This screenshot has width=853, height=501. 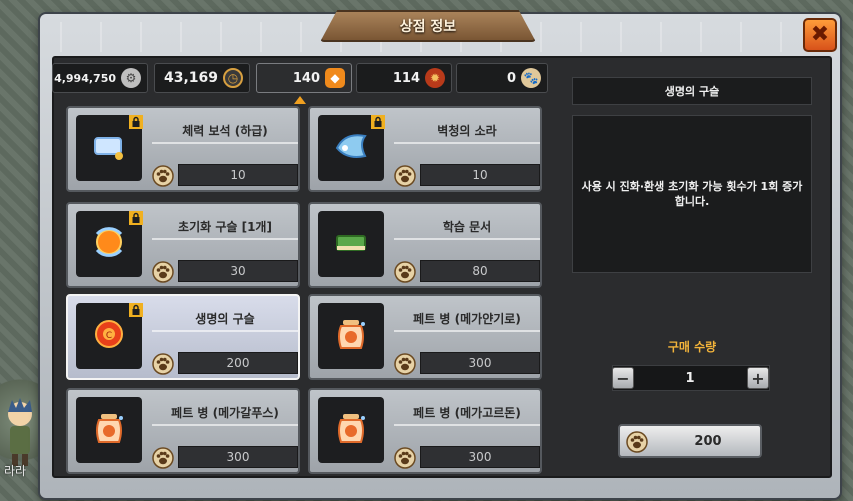 I want to click on buy-button: 200, so click(x=690, y=441).